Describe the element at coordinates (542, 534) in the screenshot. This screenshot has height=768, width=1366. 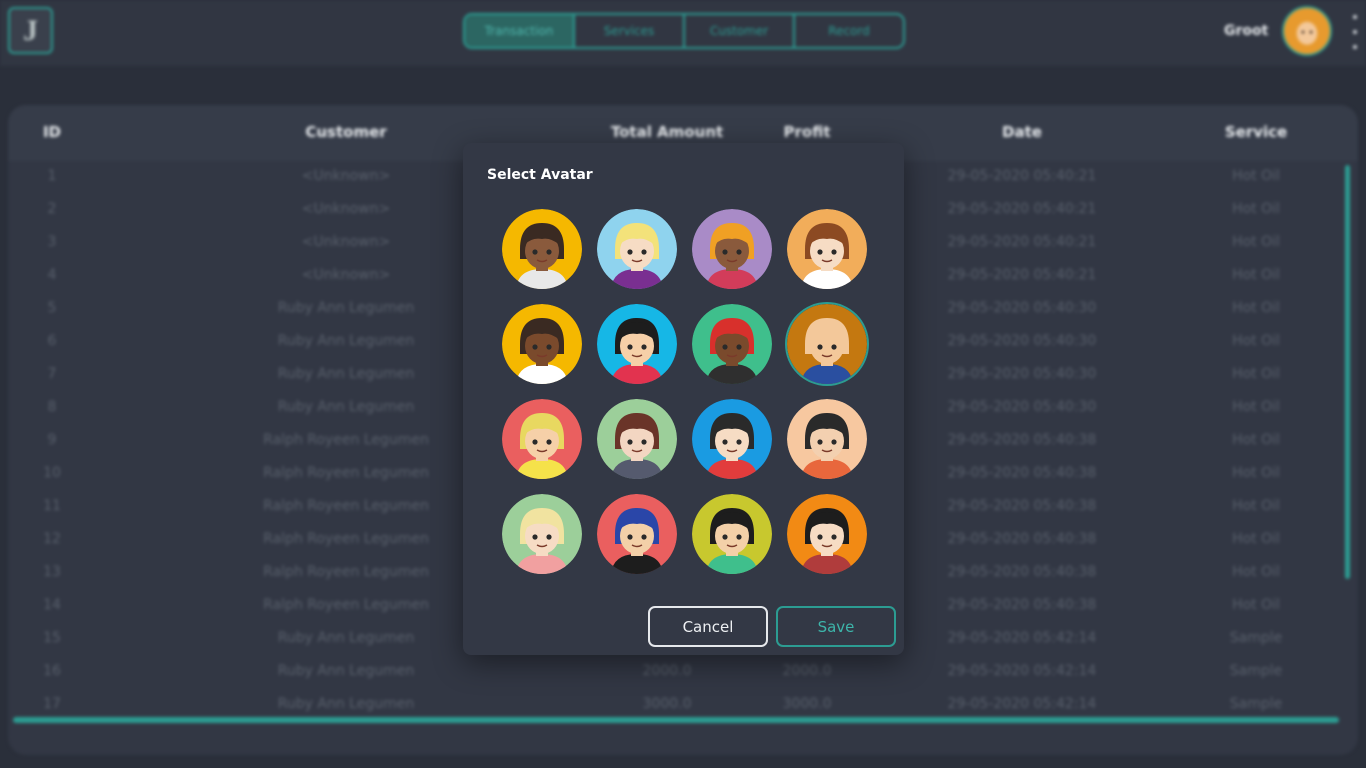
I see `avatar-boy-blonde` at that location.